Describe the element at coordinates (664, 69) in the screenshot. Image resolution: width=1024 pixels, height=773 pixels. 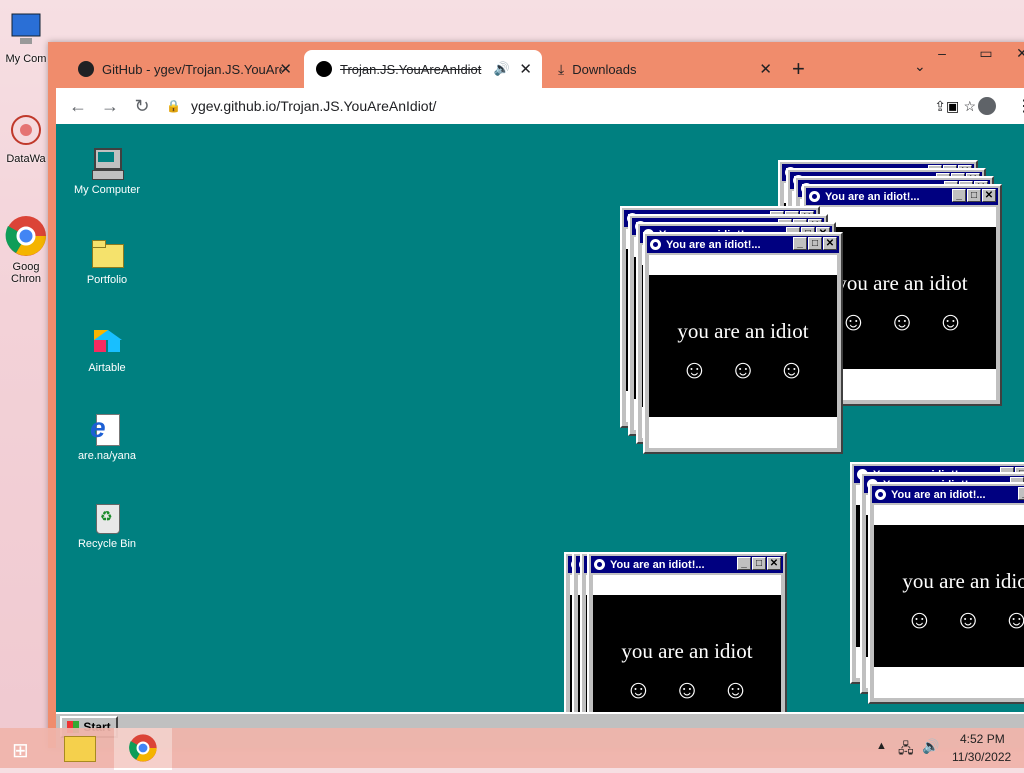
I see `tab-downloads: ⤓ Downloads ✕` at that location.